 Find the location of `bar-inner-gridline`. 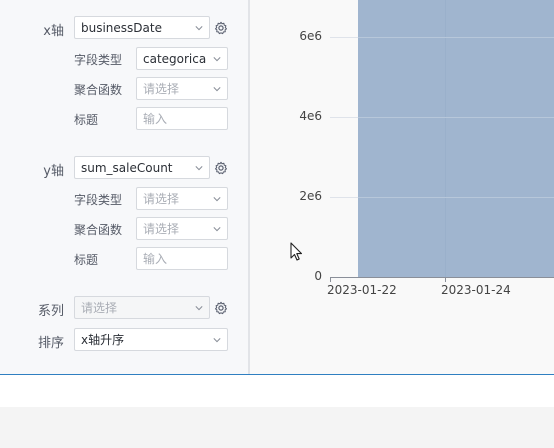

bar-inner-gridline is located at coordinates (445, 139).